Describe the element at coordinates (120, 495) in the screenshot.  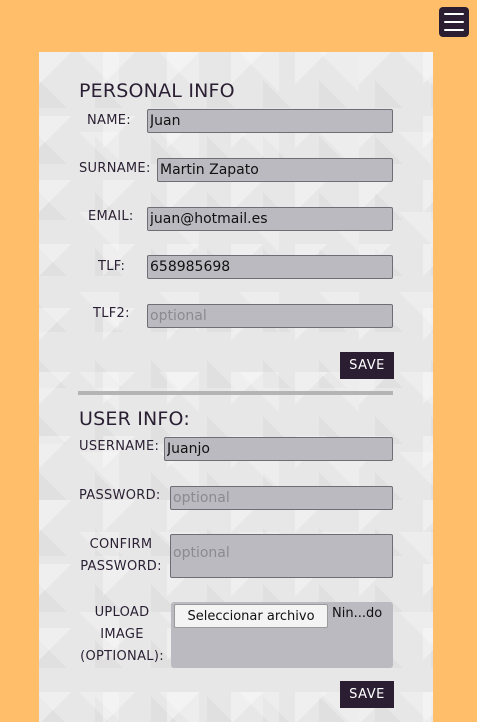
I see `password-label: PASSWORD:` at that location.